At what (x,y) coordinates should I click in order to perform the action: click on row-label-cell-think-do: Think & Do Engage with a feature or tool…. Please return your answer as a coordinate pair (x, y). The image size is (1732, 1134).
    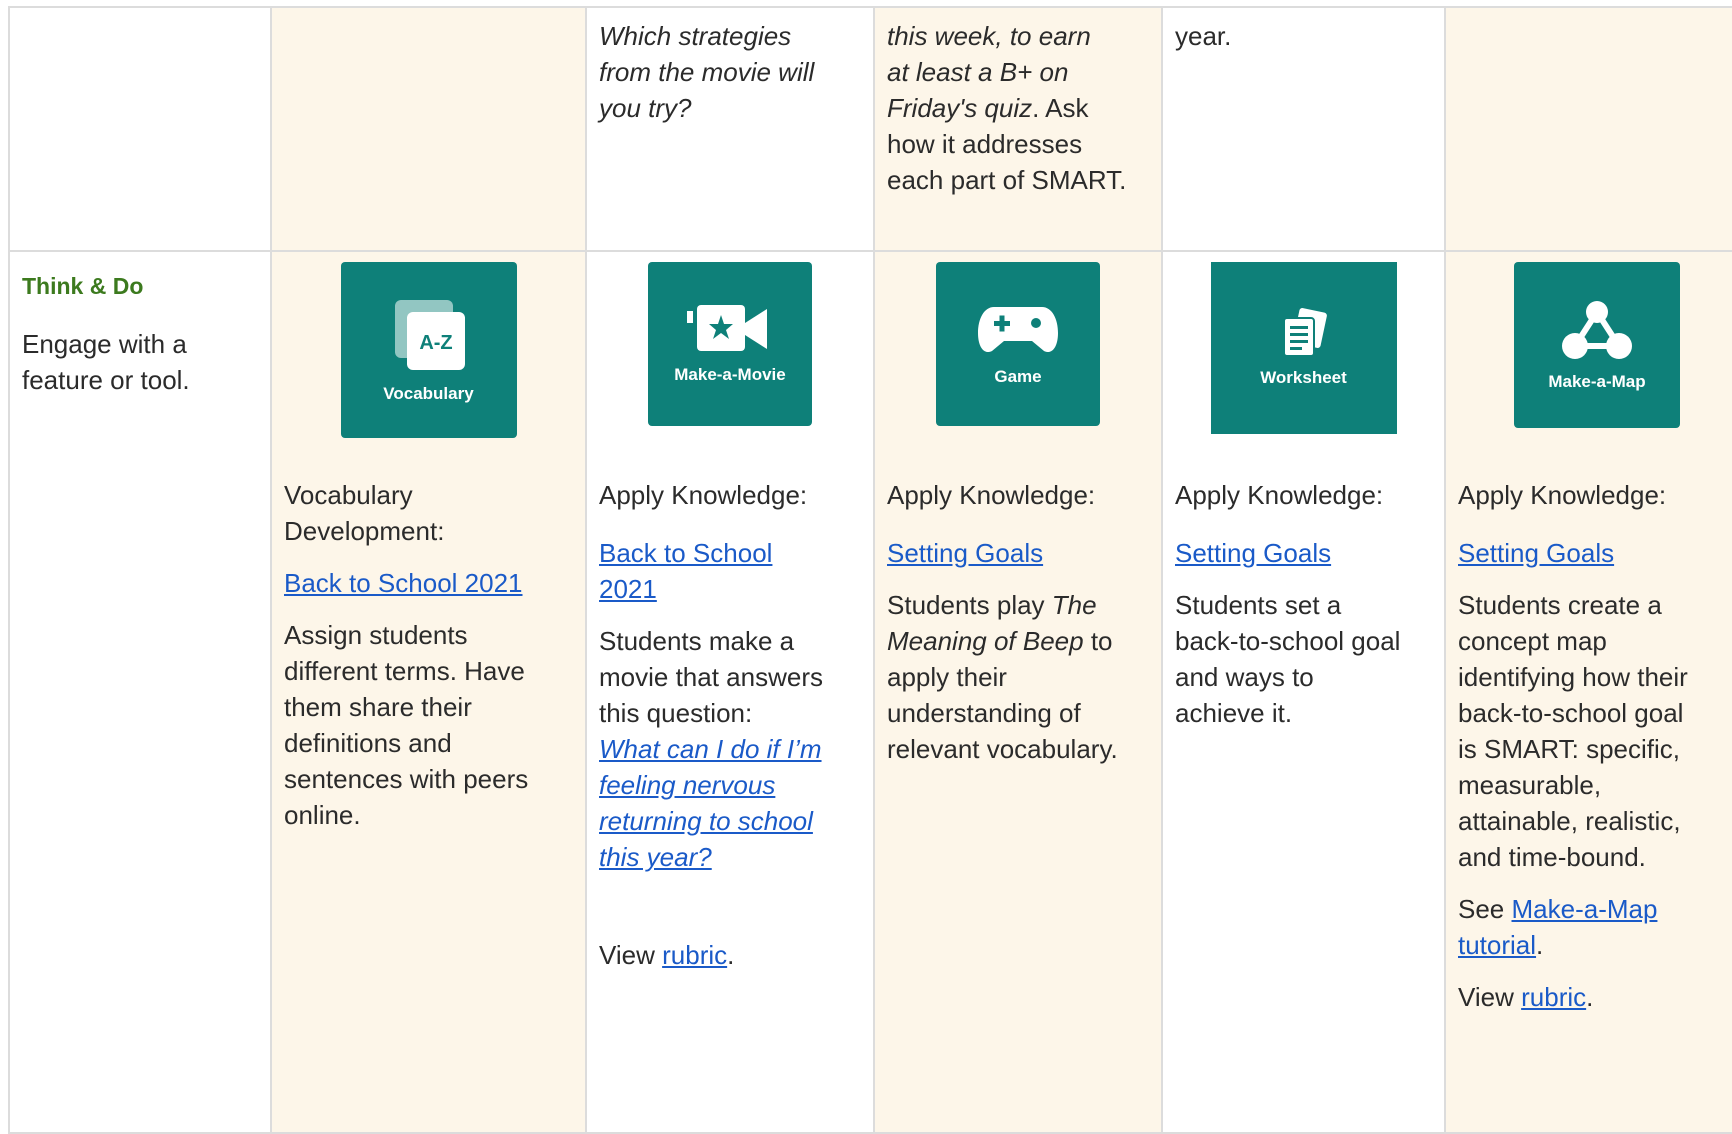
    Looking at the image, I should click on (140, 692).